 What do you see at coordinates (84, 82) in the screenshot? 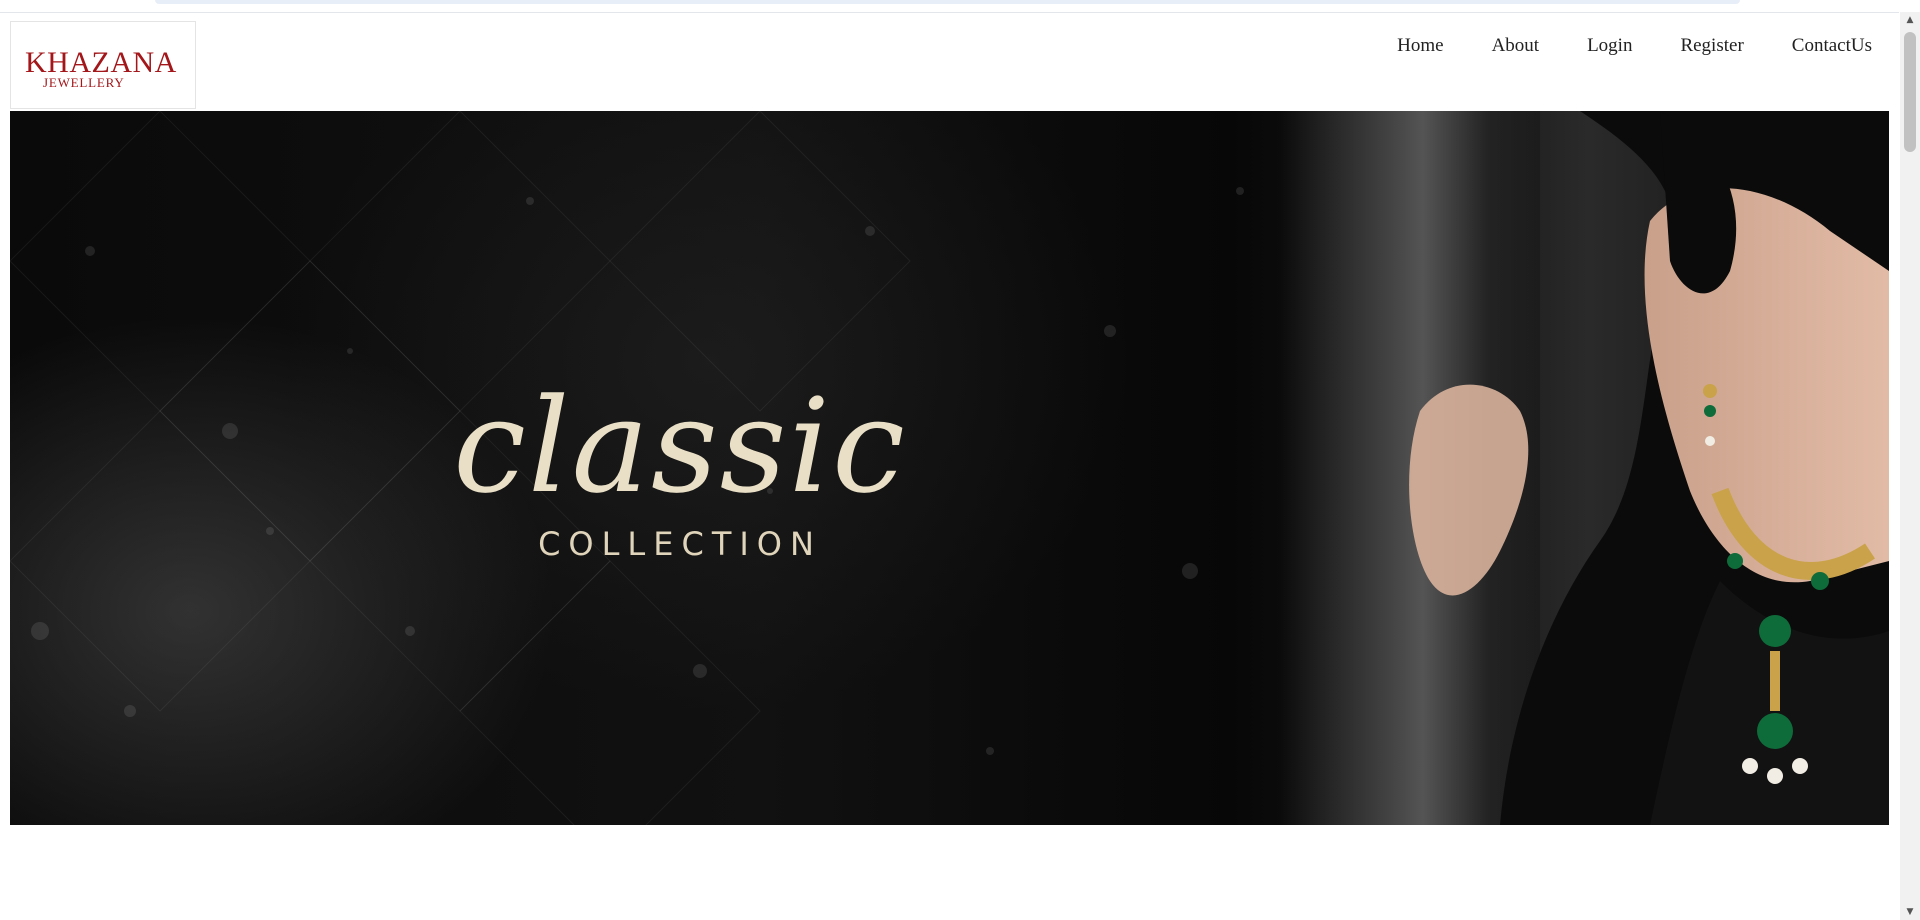
I see `logo-subtitle: JEWELLERY` at bounding box center [84, 82].